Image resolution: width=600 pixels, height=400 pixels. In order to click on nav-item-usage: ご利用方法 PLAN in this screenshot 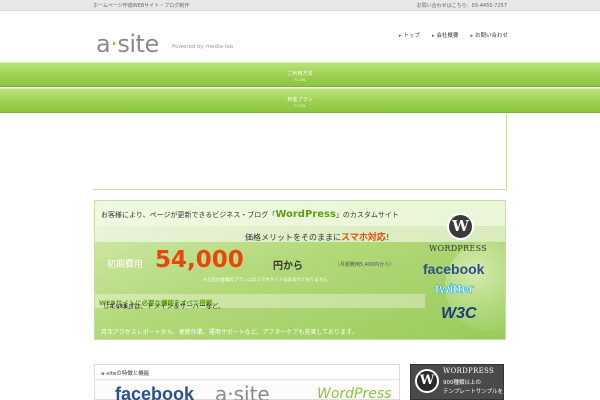, I will do `click(300, 74)`.